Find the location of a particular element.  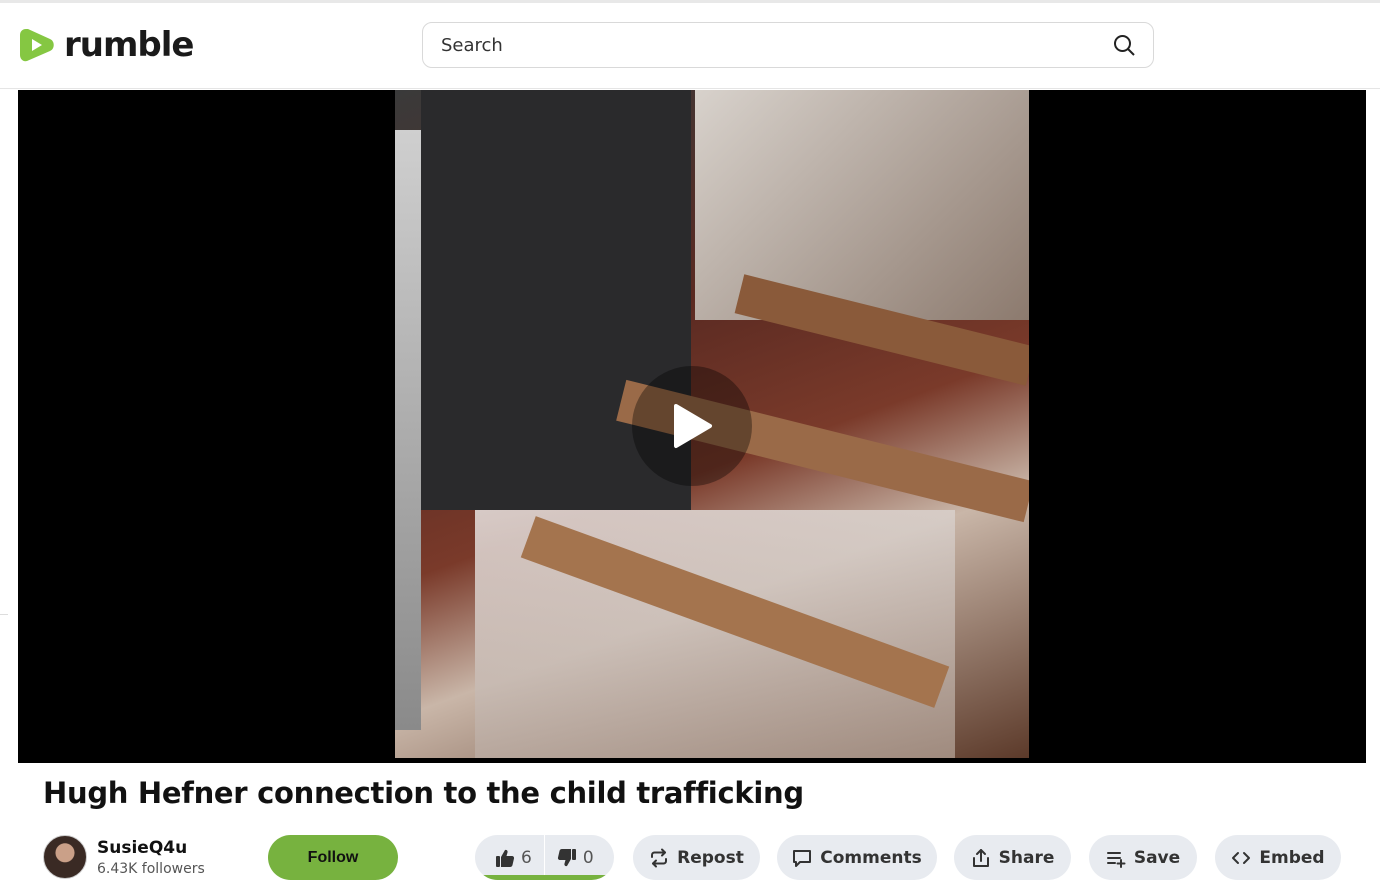

vote-ratio-fill is located at coordinates (544, 877).